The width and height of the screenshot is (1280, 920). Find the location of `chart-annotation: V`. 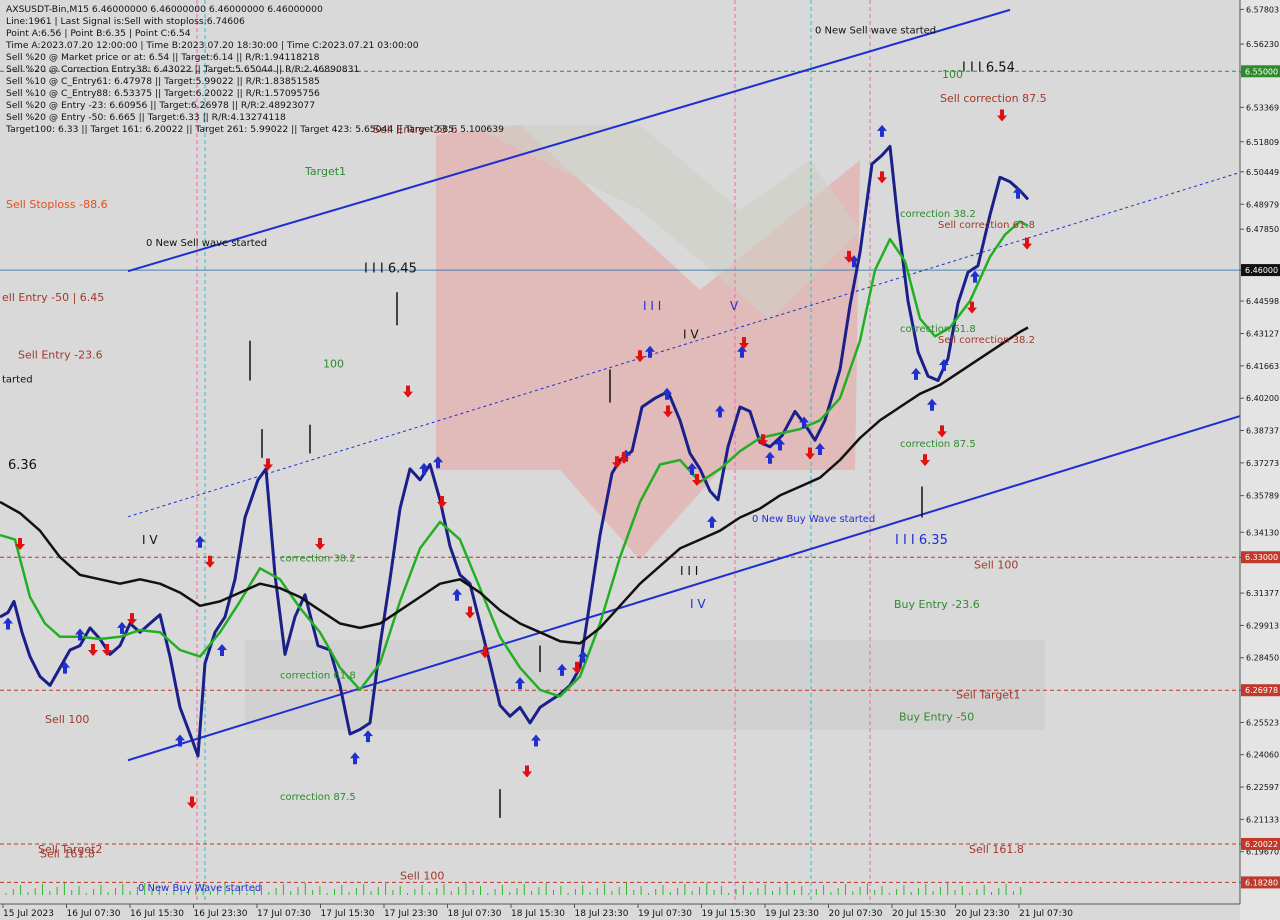

chart-annotation: V is located at coordinates (734, 306).